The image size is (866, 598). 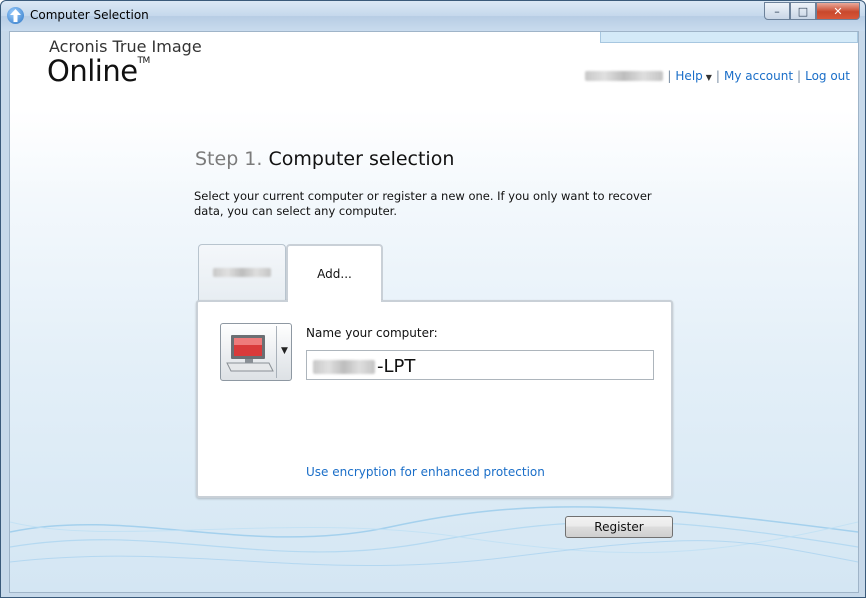 What do you see at coordinates (777, 11) in the screenshot?
I see `minimize-button: –` at bounding box center [777, 11].